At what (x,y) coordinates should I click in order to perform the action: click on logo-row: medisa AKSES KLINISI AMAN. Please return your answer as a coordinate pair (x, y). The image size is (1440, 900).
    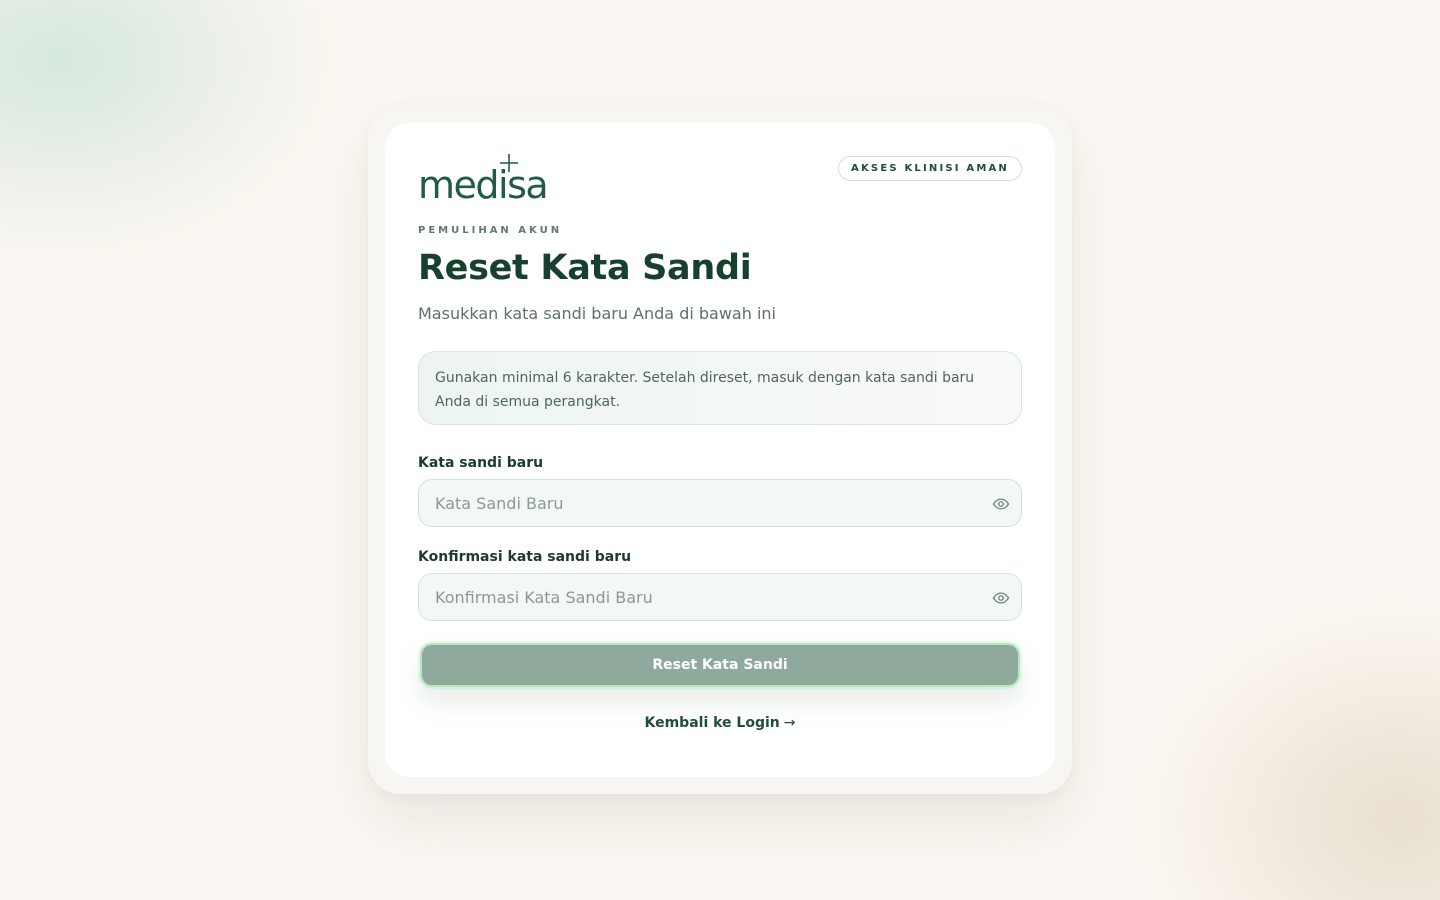
    Looking at the image, I should click on (720, 179).